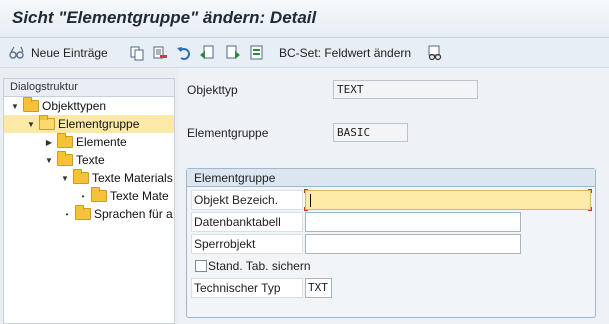 The image size is (609, 324). I want to click on previous-entry-button, so click(207, 53).